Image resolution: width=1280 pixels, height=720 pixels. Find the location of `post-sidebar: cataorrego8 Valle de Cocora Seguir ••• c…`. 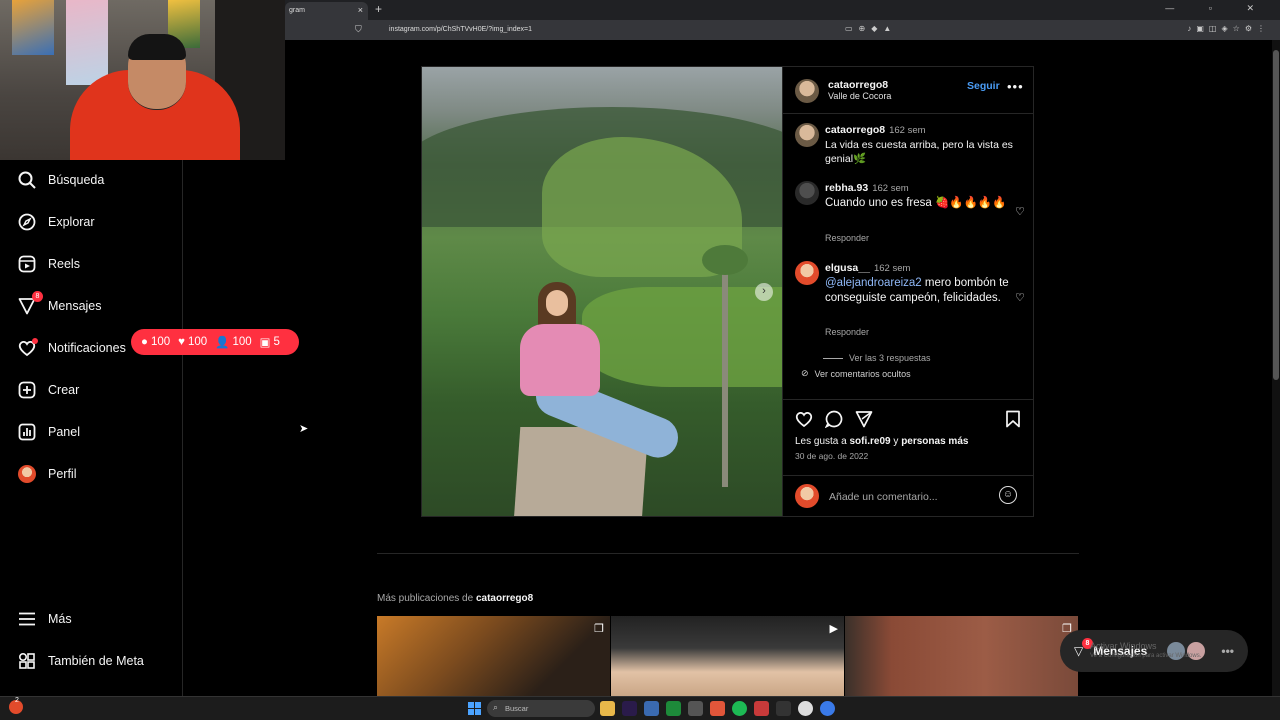

post-sidebar: cataorrego8 Valle de Cocora Seguir ••• c… is located at coordinates (908, 291).